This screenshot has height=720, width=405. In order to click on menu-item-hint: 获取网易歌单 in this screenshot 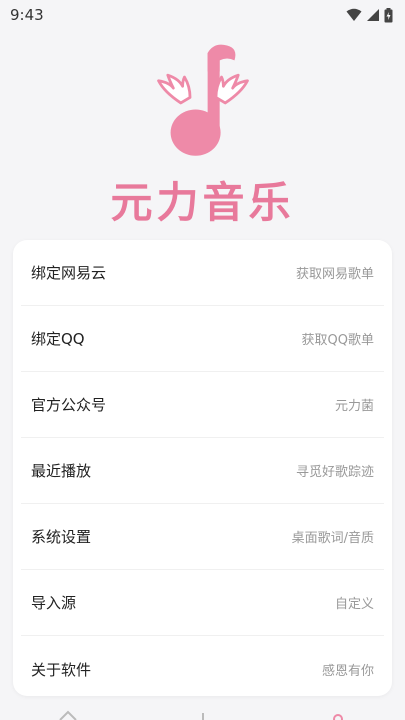, I will do `click(334, 274)`.